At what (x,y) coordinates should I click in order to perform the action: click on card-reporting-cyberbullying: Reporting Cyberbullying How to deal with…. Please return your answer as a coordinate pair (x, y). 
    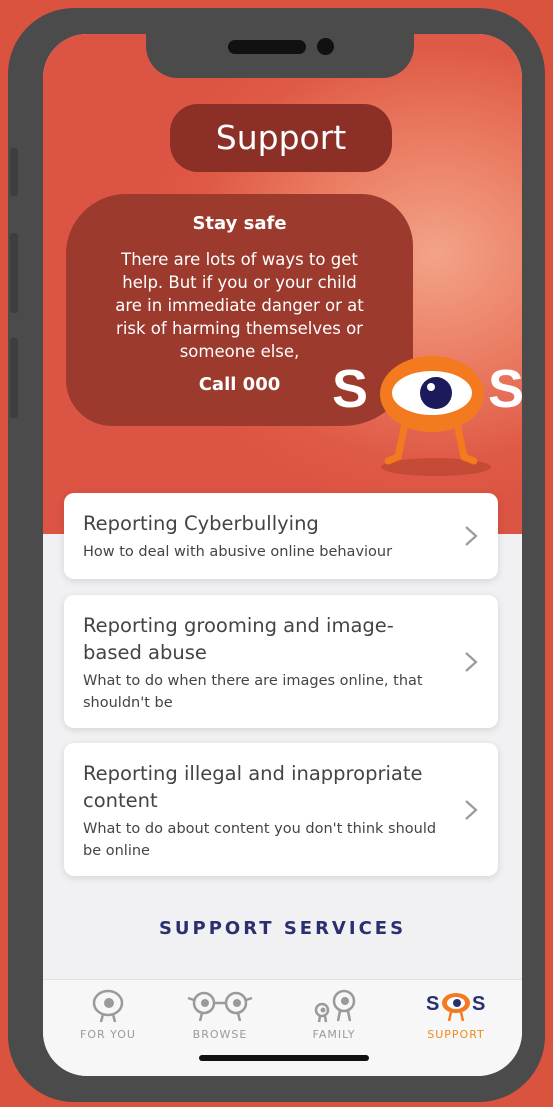
    Looking at the image, I should click on (281, 536).